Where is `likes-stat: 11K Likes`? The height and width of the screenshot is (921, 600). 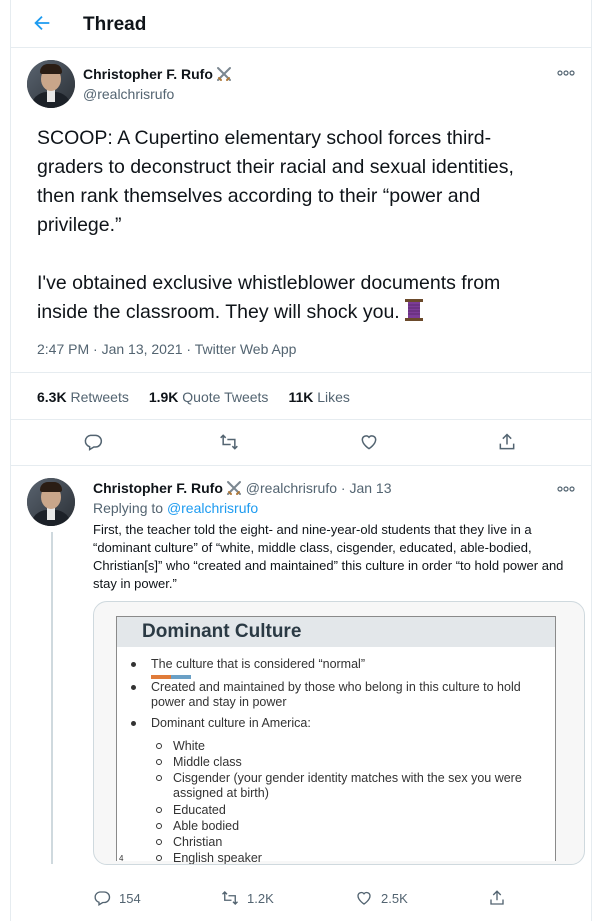 likes-stat: 11K Likes is located at coordinates (319, 397).